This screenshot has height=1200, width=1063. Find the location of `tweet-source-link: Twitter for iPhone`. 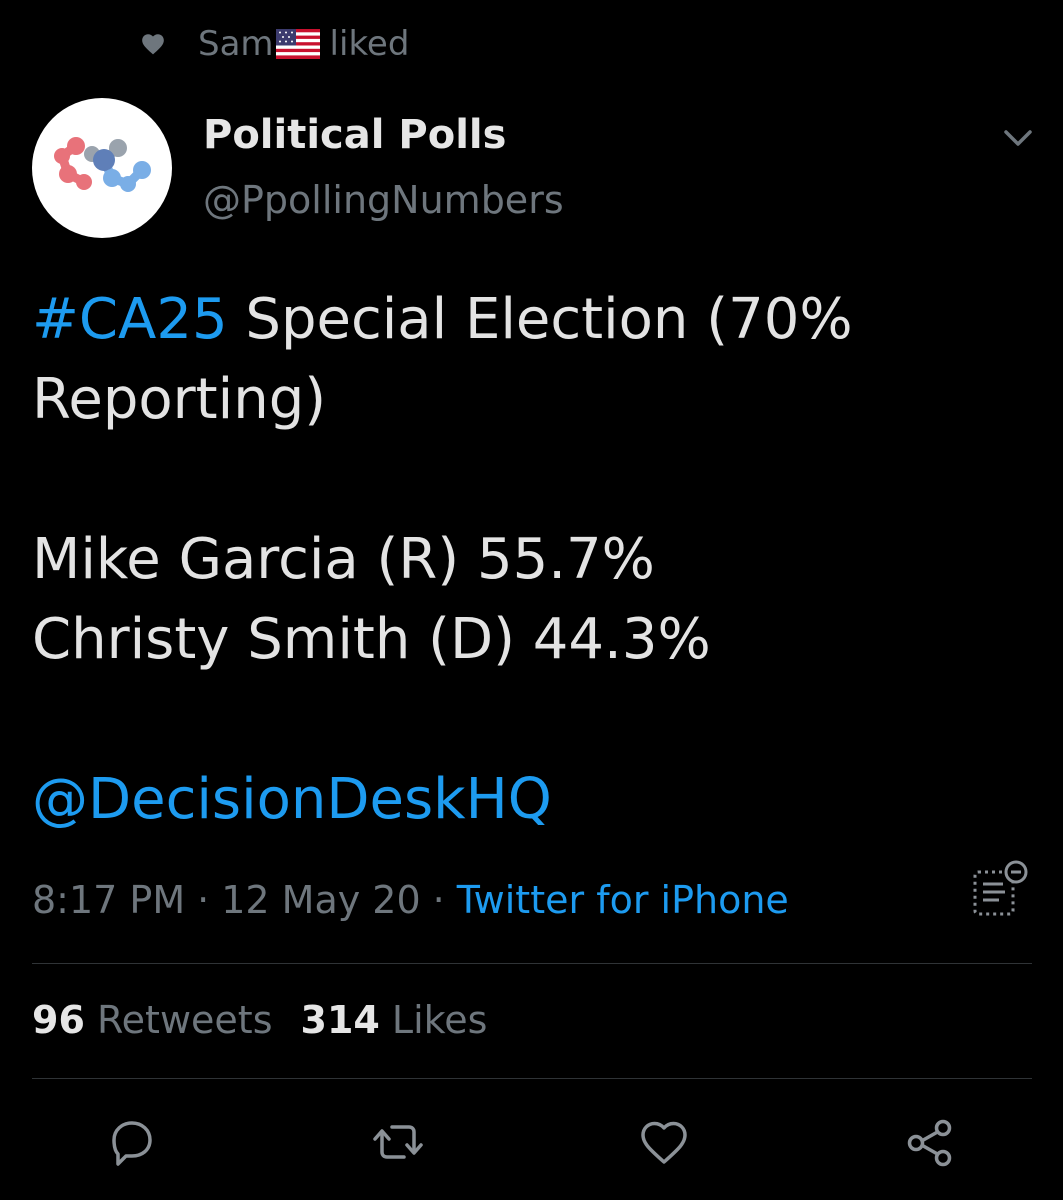

tweet-source-link: Twitter for iPhone is located at coordinates (623, 900).